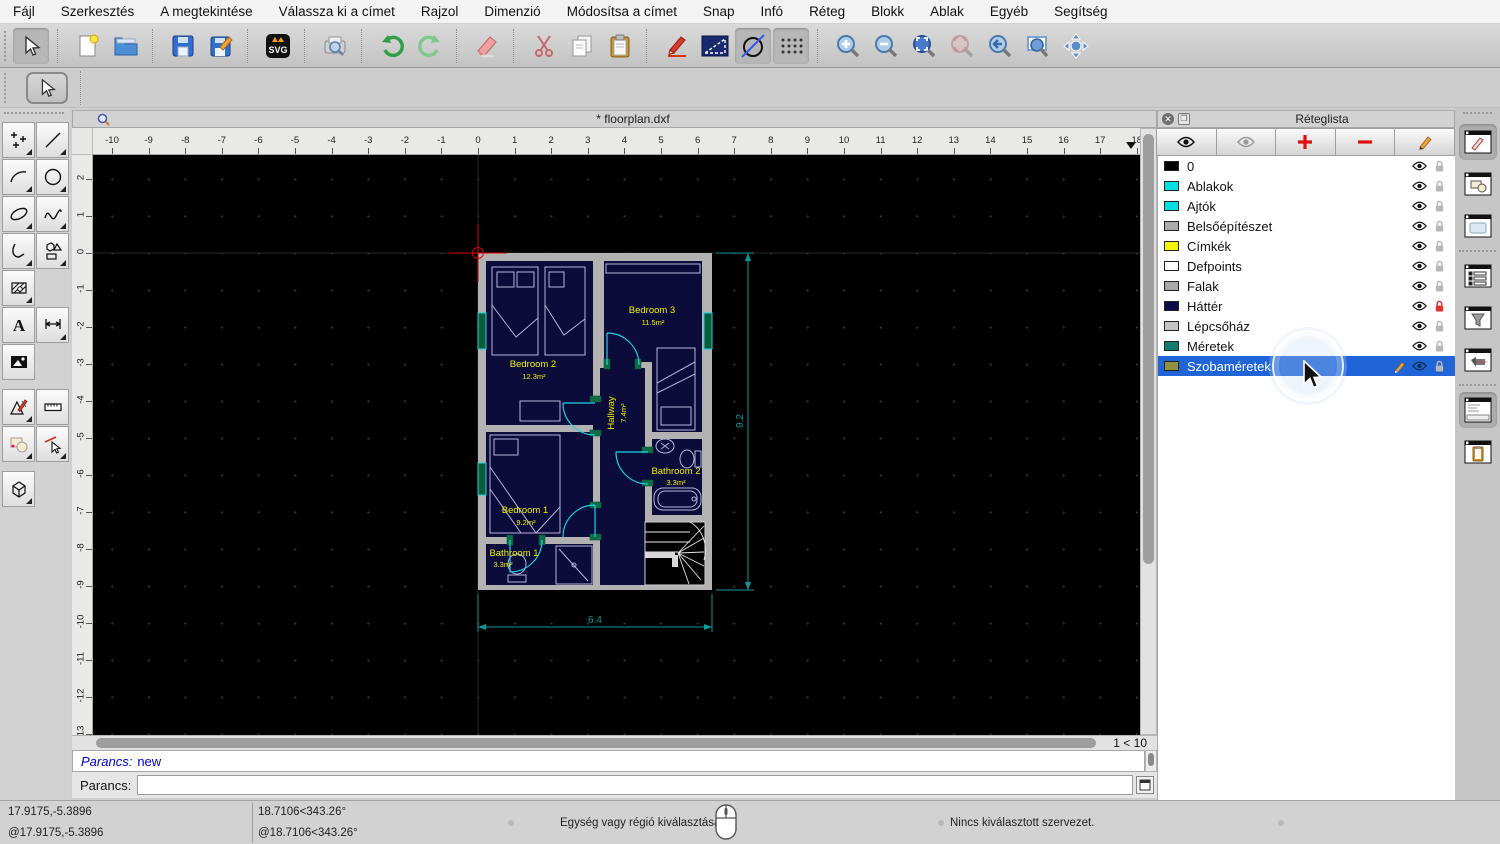 The width and height of the screenshot is (1500, 844). What do you see at coordinates (52, 140) in the screenshot?
I see `line-tool` at bounding box center [52, 140].